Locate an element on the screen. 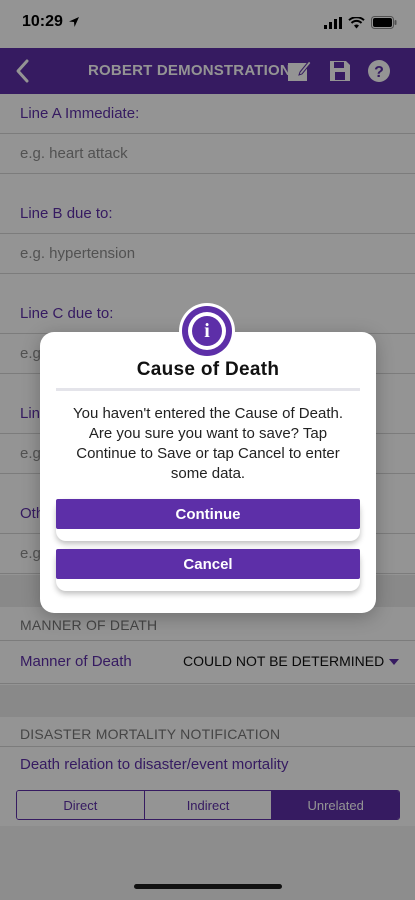 The width and height of the screenshot is (415, 900). cancel-button: Cancel is located at coordinates (208, 564).